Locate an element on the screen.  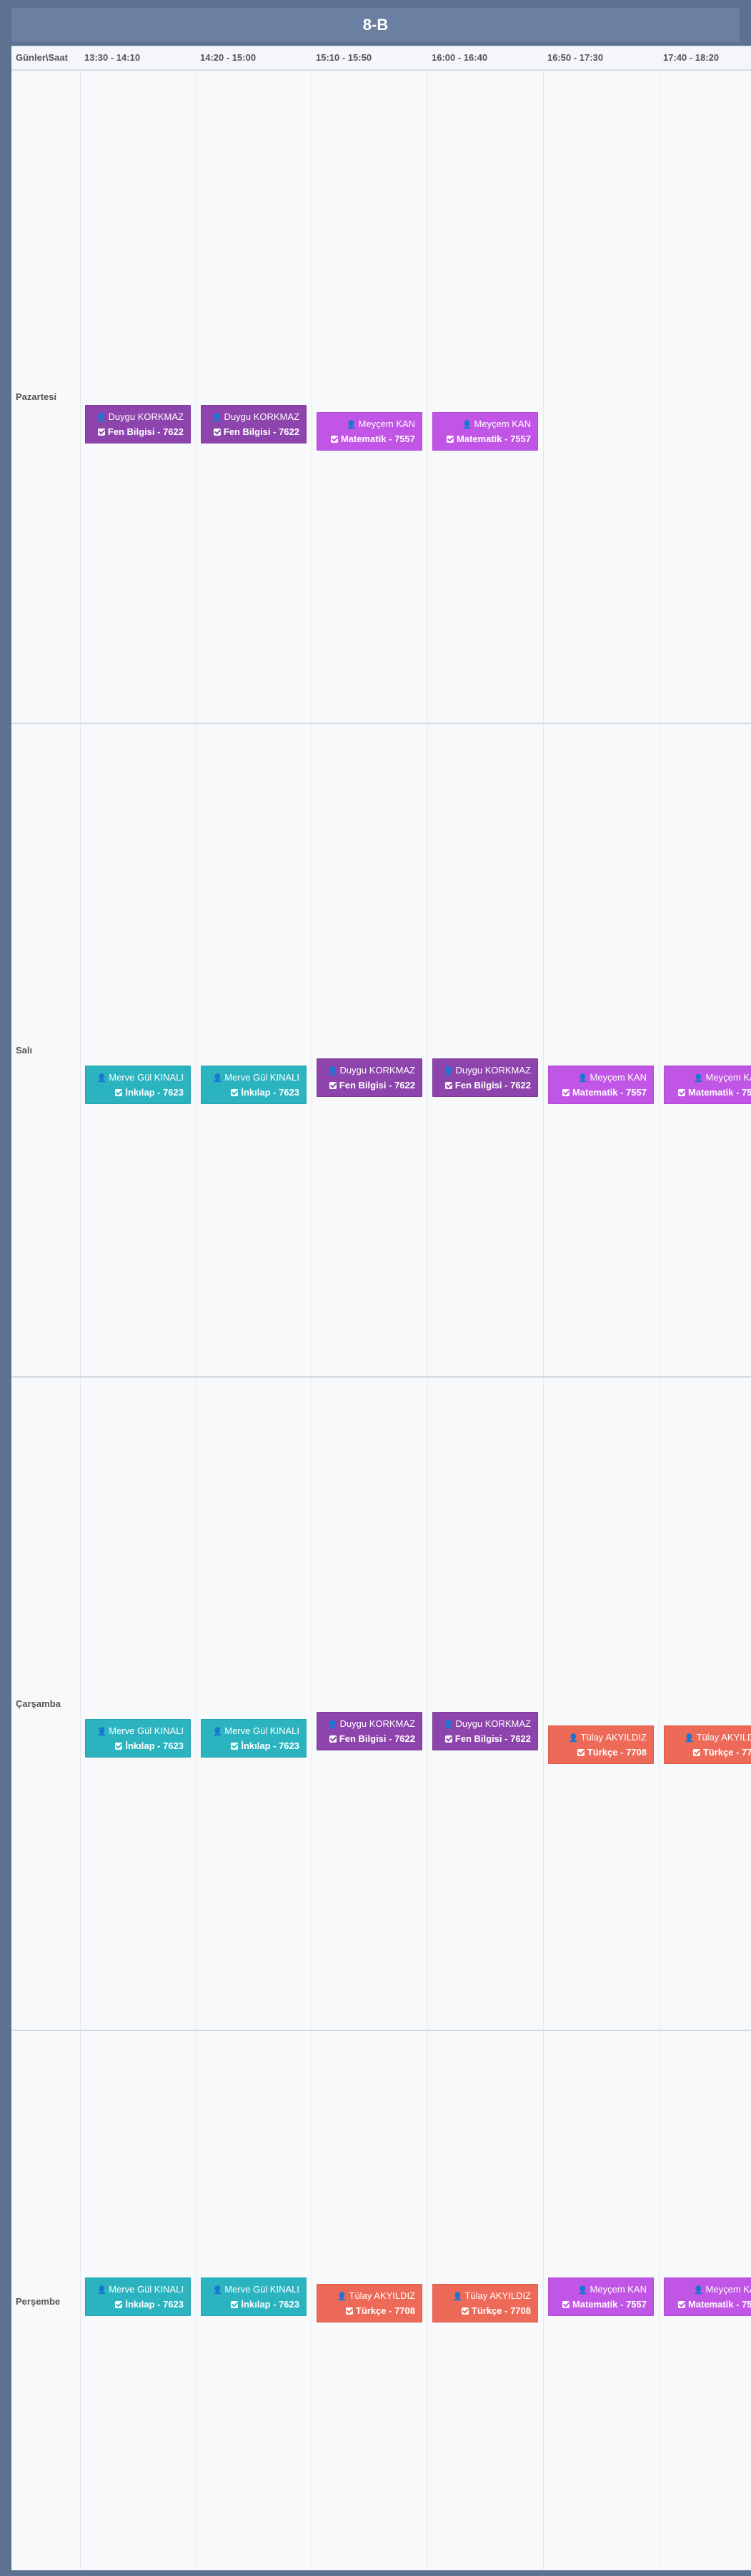
page-title: 8-B is located at coordinates (375, 25).